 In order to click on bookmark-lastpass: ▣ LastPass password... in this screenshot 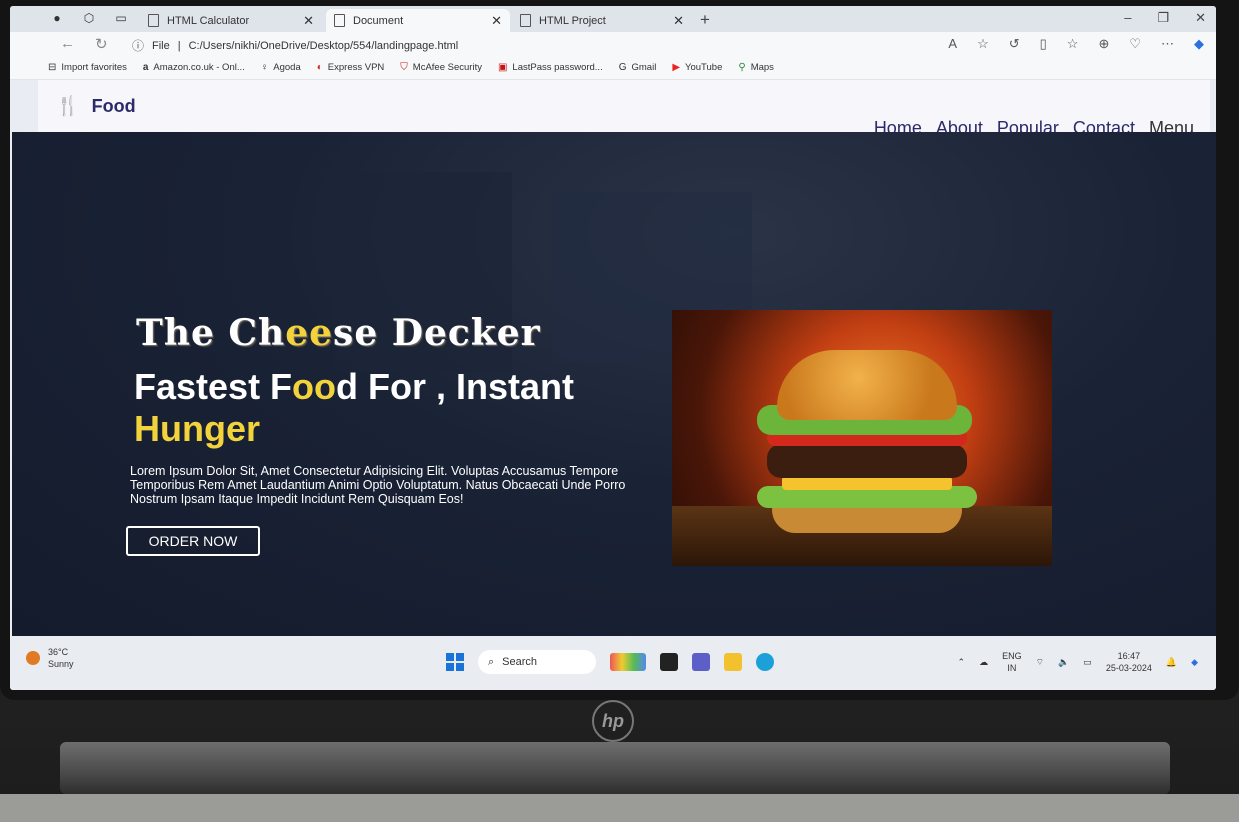, I will do `click(550, 67)`.